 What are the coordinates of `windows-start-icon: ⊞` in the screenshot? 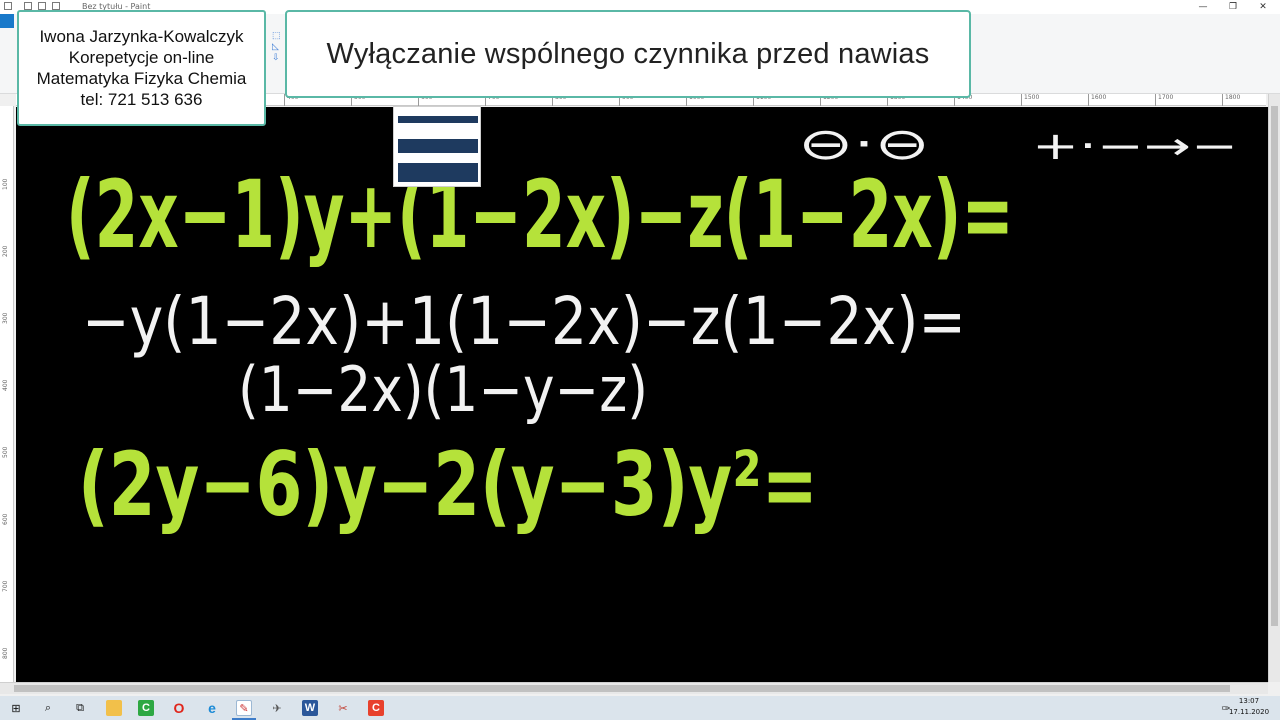 It's located at (16, 708).